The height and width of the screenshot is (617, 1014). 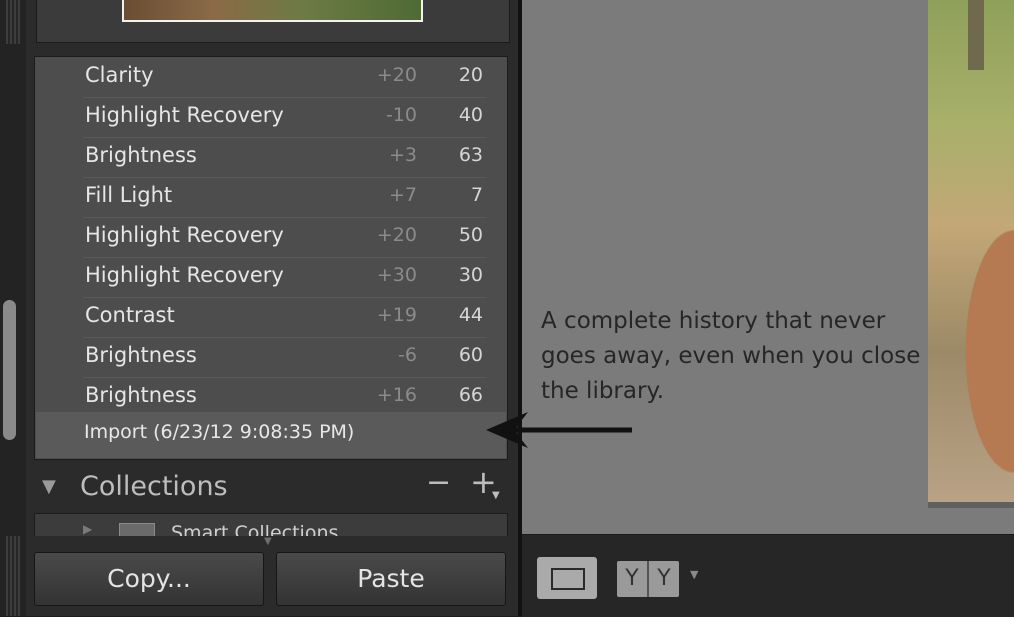 I want to click on history-step-delta: -10, so click(x=401, y=115).